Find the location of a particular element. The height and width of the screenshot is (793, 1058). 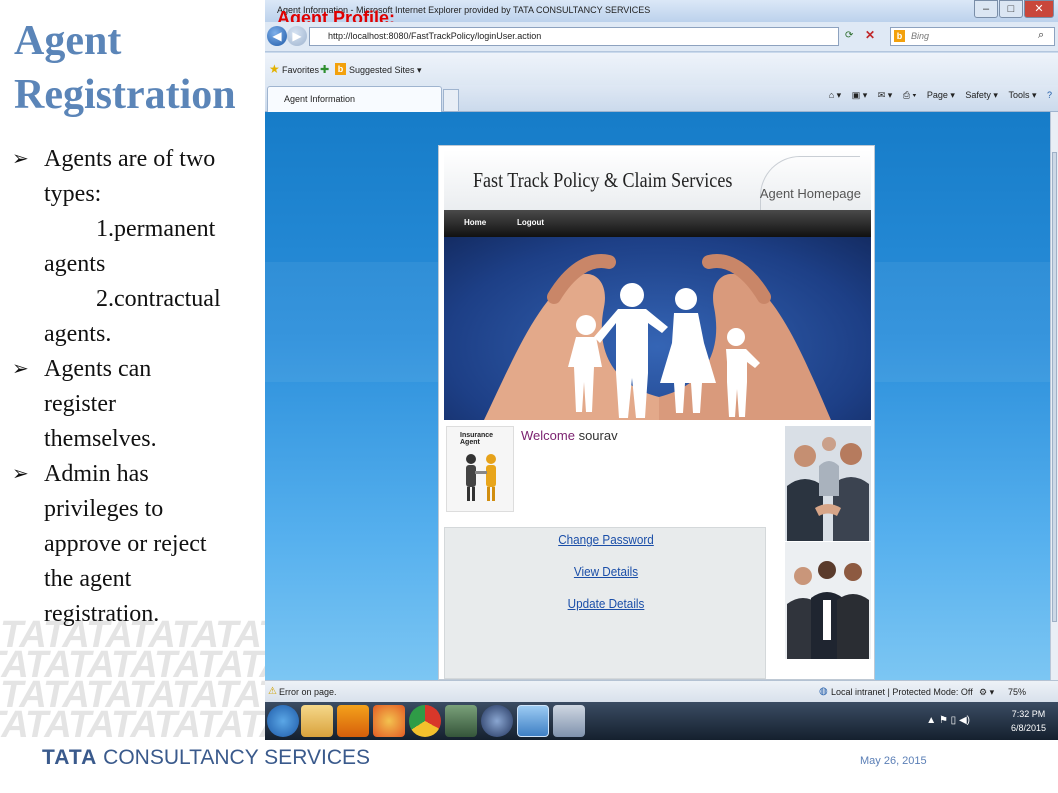

stop-icon: ✕ is located at coordinates (870, 35).